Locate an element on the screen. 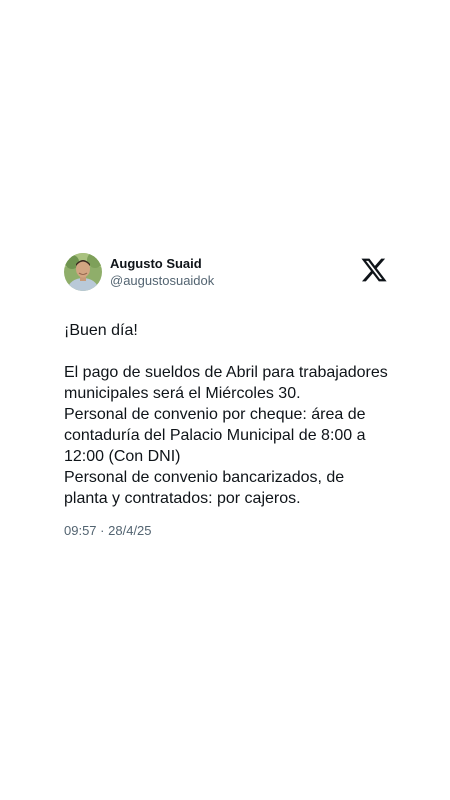 The image size is (450, 800). tweet-line-spacer is located at coordinates (226, 351).